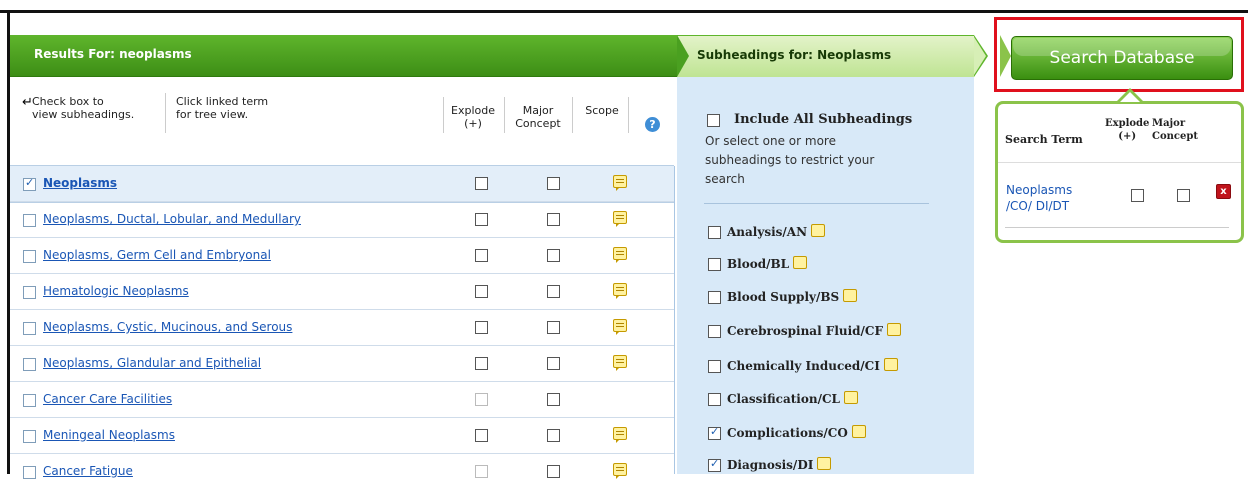 The width and height of the screenshot is (1248, 490). I want to click on term-link: Meningeal Neoplasms, so click(109, 435).